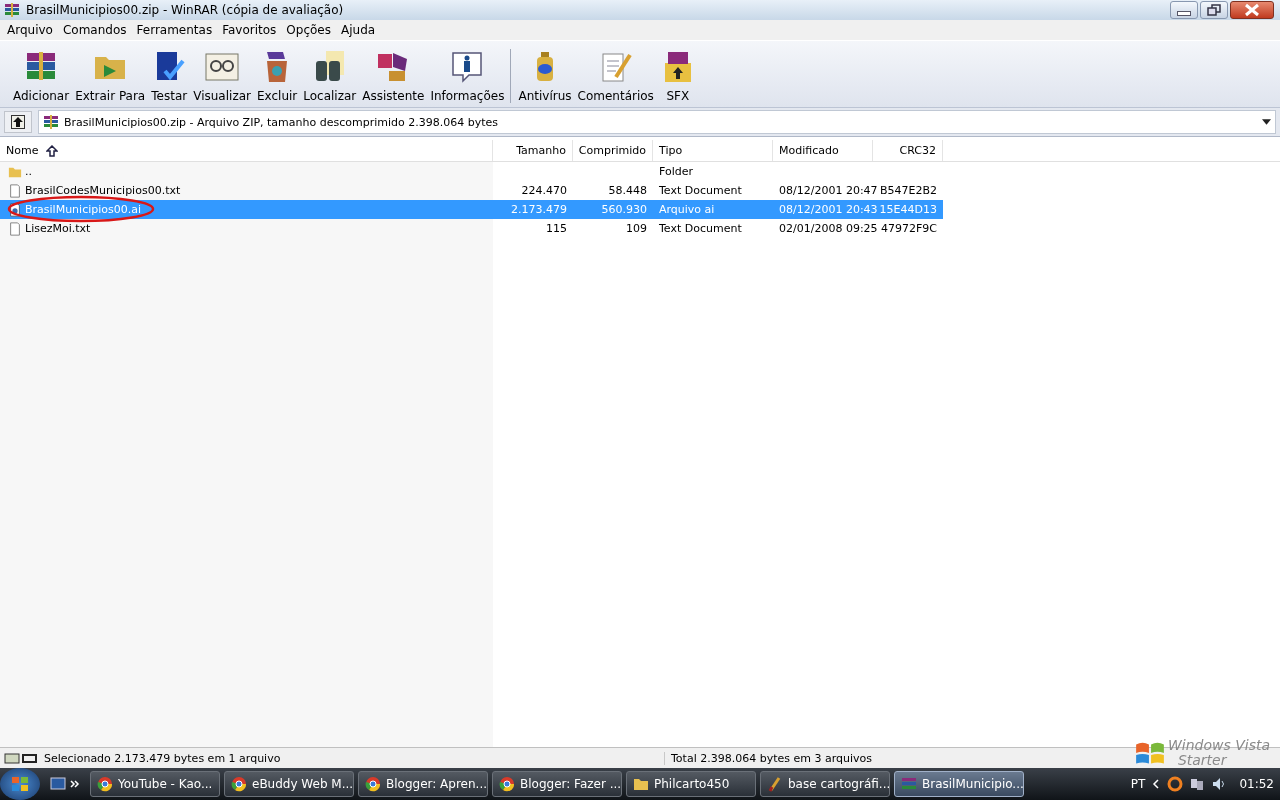 This screenshot has width=1280, height=800. I want to click on windows-logo-icon, so click(20, 784).